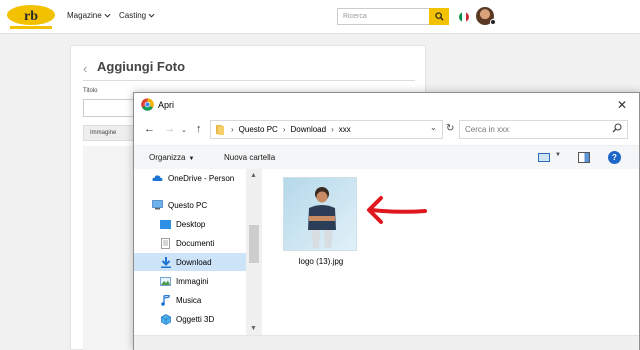 The height and width of the screenshot is (350, 640). Describe the element at coordinates (166, 105) in the screenshot. I see `dialog-title: Apri` at that location.